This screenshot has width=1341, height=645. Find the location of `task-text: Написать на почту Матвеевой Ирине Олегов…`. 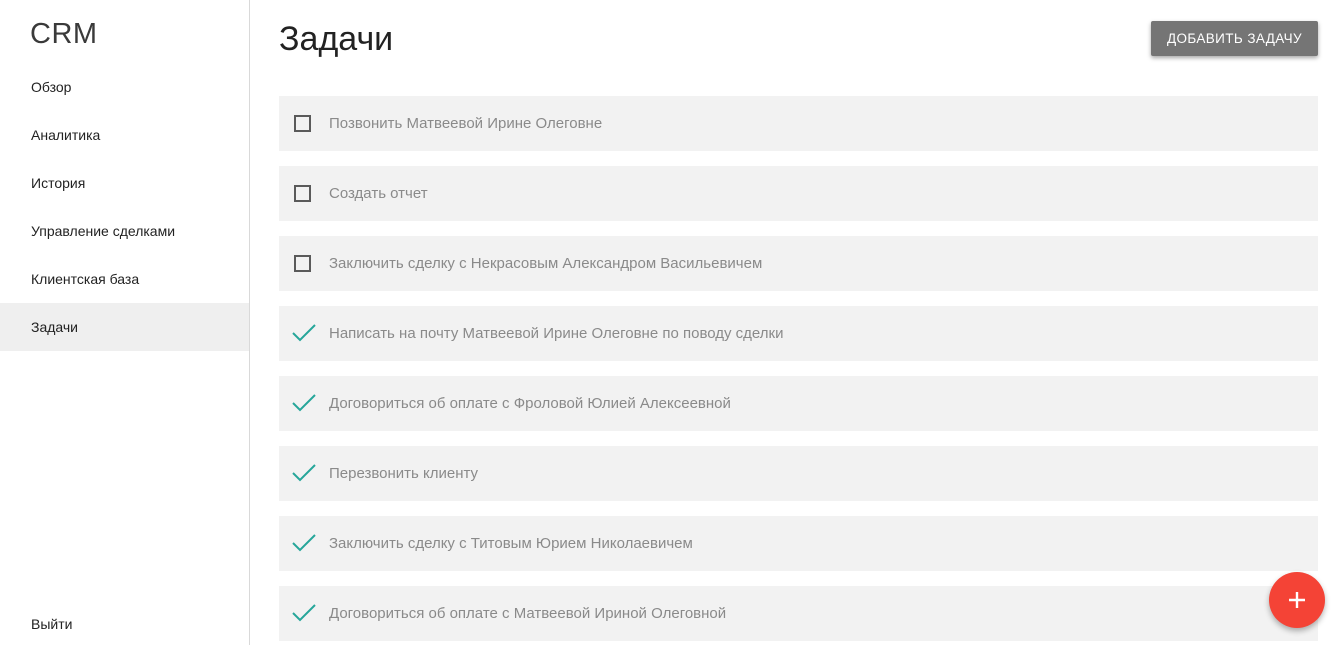

task-text: Написать на почту Матвеевой Ирине Олегов… is located at coordinates (556, 333).